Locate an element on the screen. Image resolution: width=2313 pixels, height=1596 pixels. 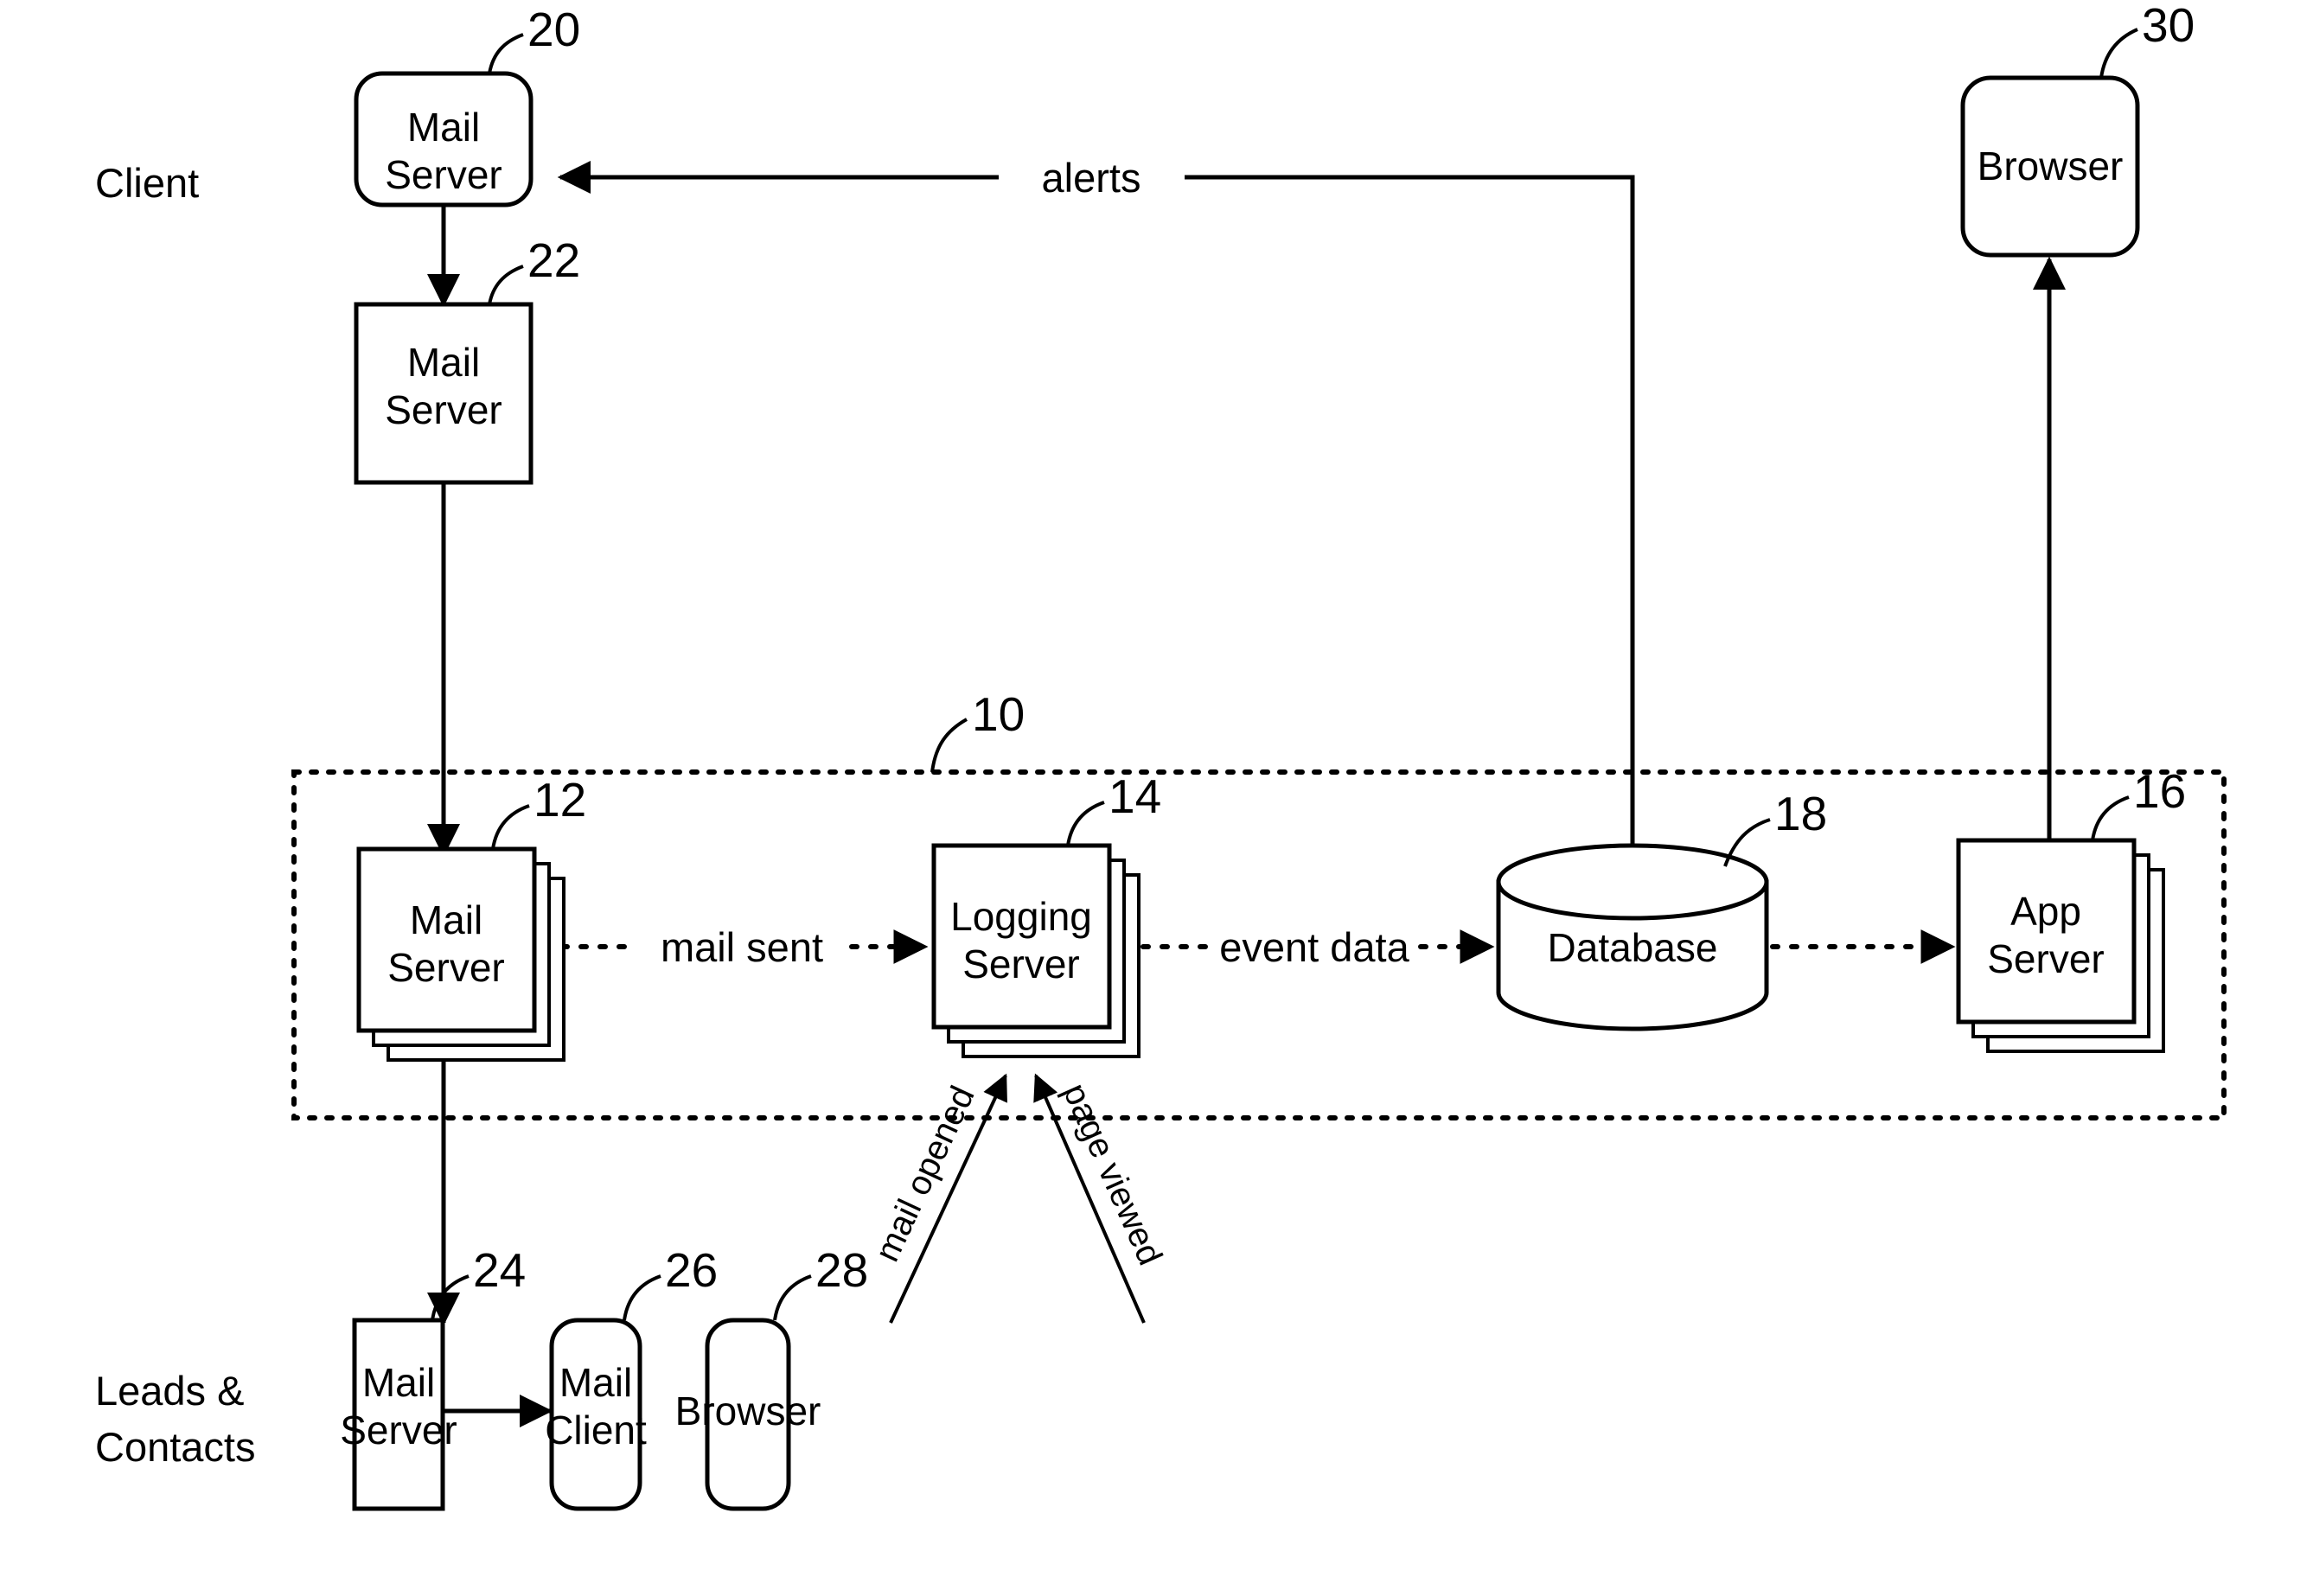
node-mail-client-26-line2: Client is located at coordinates (596, 1430).